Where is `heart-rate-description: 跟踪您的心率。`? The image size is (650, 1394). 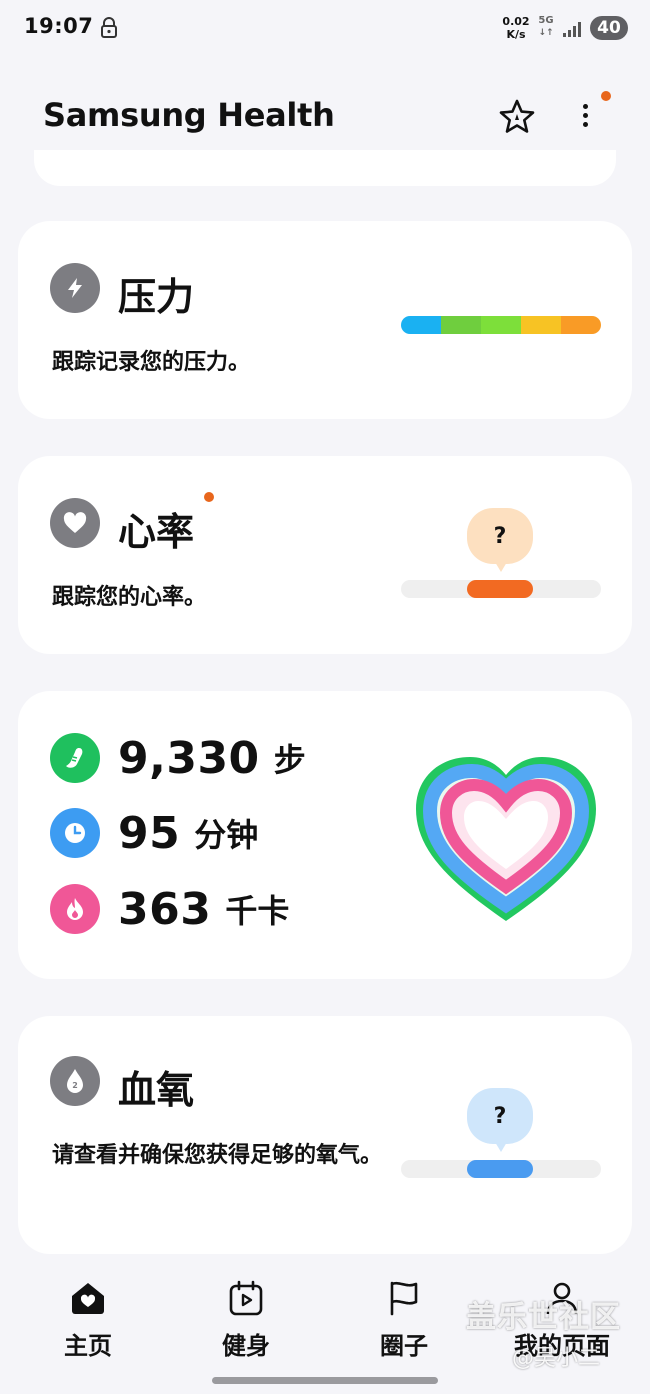
heart-rate-description: 跟踪您的心率。 is located at coordinates (129, 597).